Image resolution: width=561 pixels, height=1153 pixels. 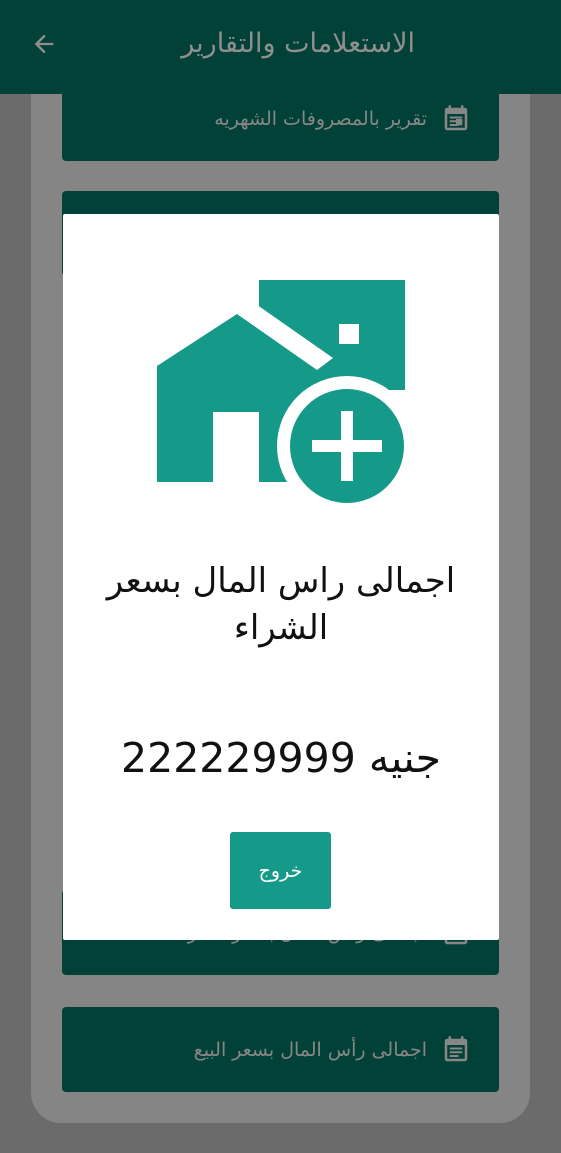 What do you see at coordinates (282, 393) in the screenshot?
I see `home-add-icon` at bounding box center [282, 393].